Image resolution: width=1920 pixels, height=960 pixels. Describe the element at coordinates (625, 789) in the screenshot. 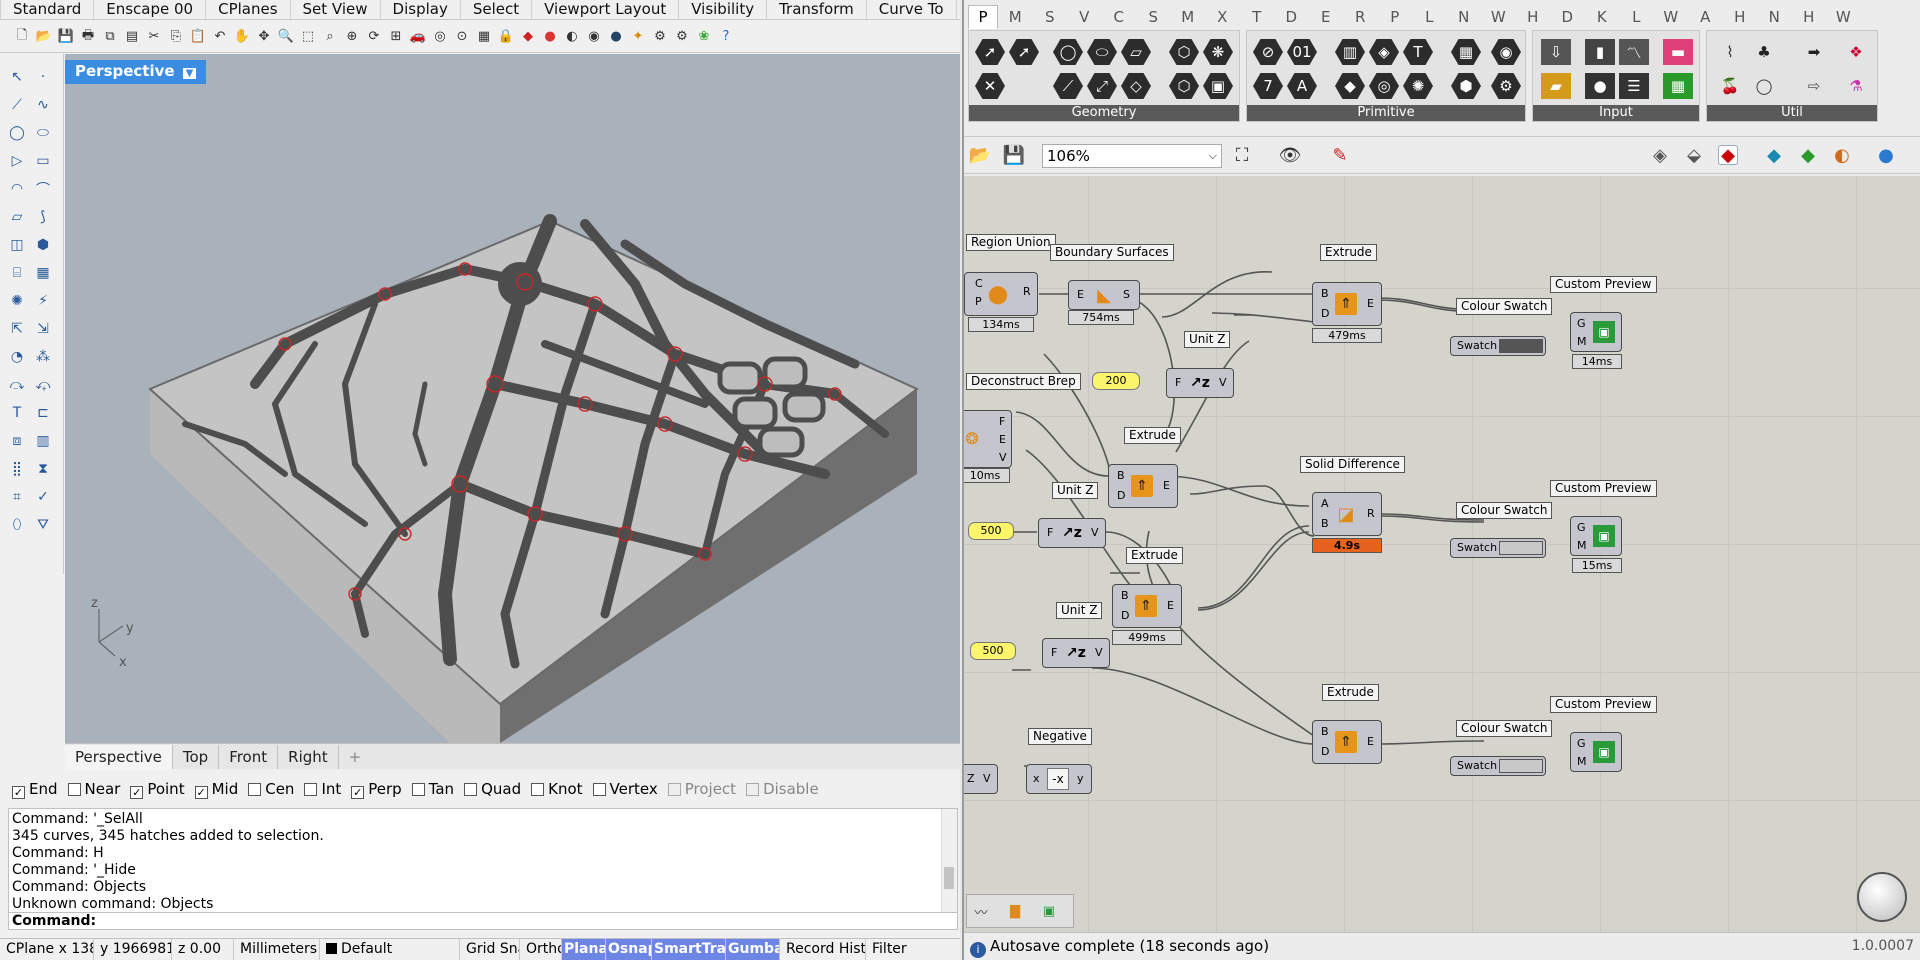

I see `osnap-vertex: Vertex` at that location.